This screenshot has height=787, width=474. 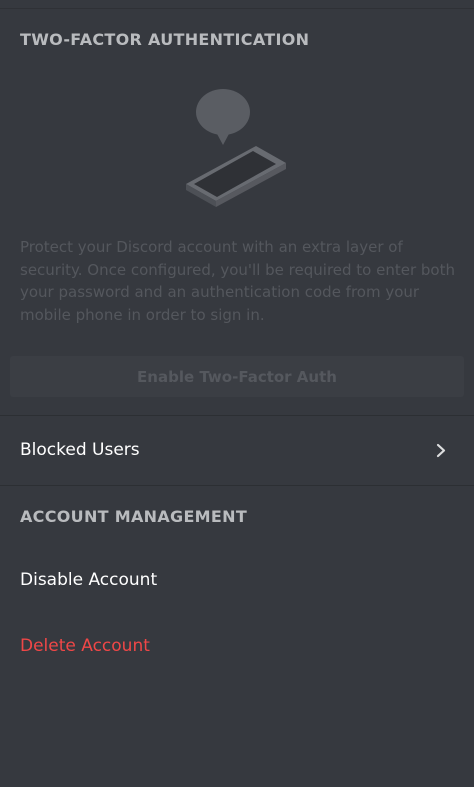 I want to click on disable-account-button: Disable Account, so click(x=237, y=580).